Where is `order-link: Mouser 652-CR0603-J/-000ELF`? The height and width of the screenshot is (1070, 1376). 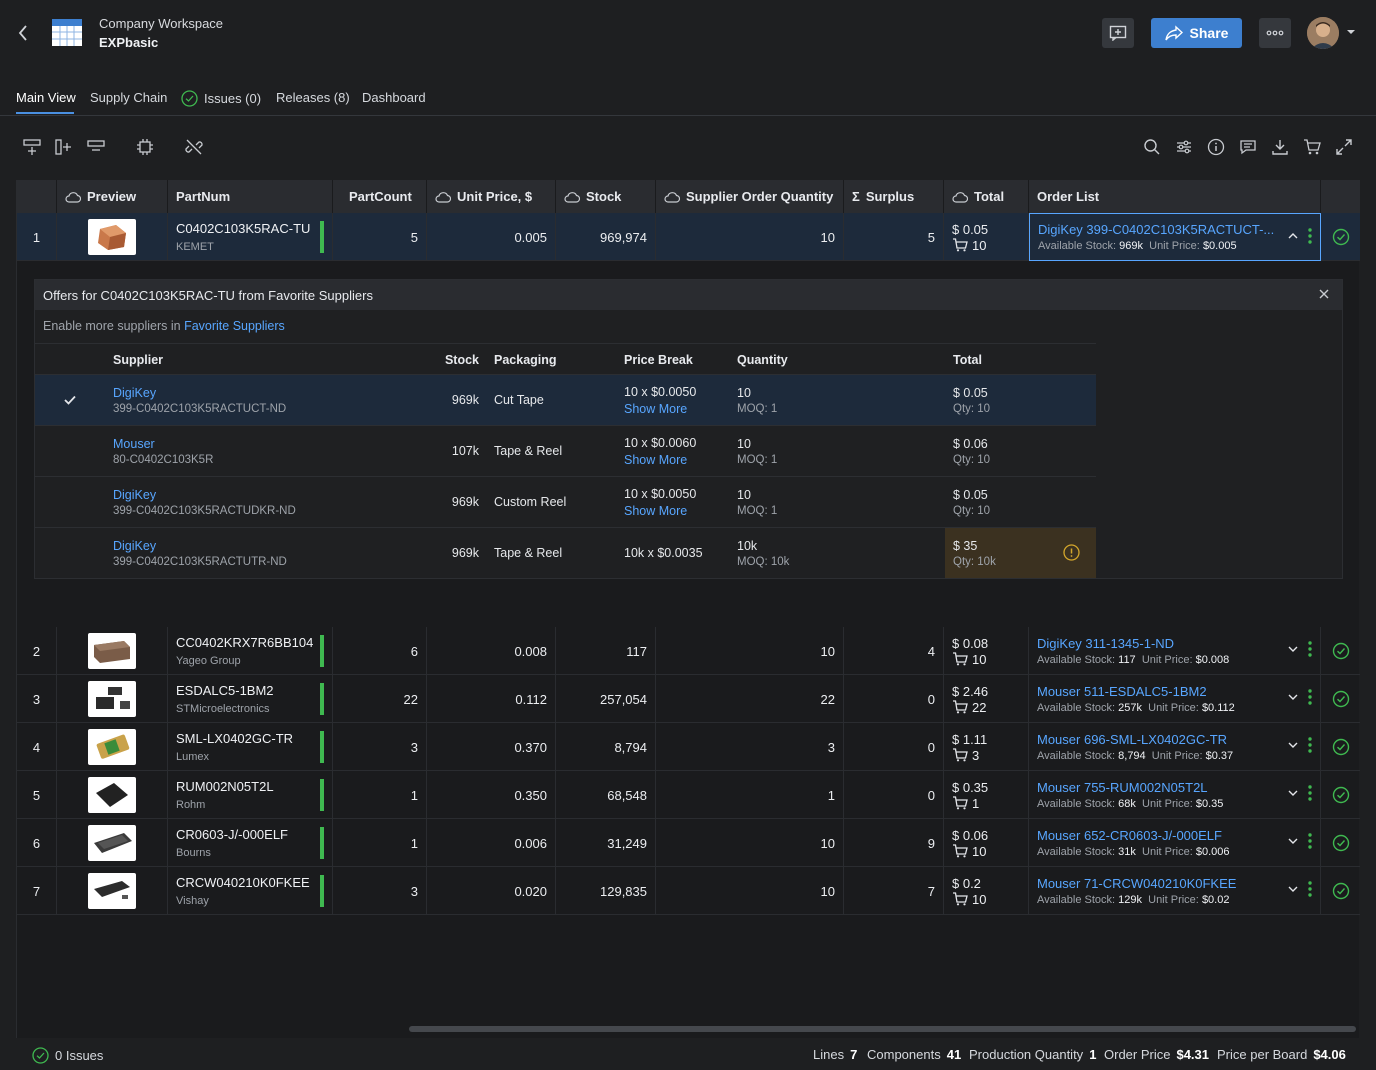
order-link: Mouser 652-CR0603-J/-000ELF is located at coordinates (1129, 835).